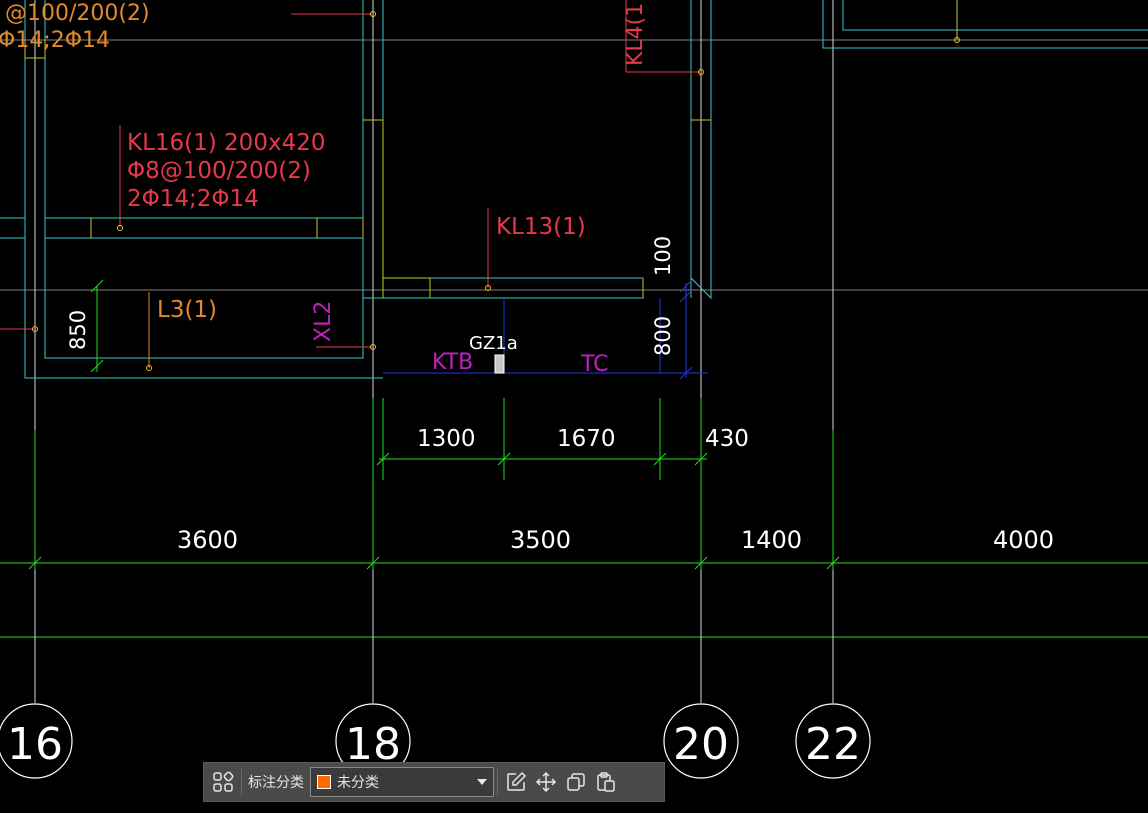 The width and height of the screenshot is (1148, 813). Describe the element at coordinates (540, 540) in the screenshot. I see `dim-3500-text: 3500` at that location.